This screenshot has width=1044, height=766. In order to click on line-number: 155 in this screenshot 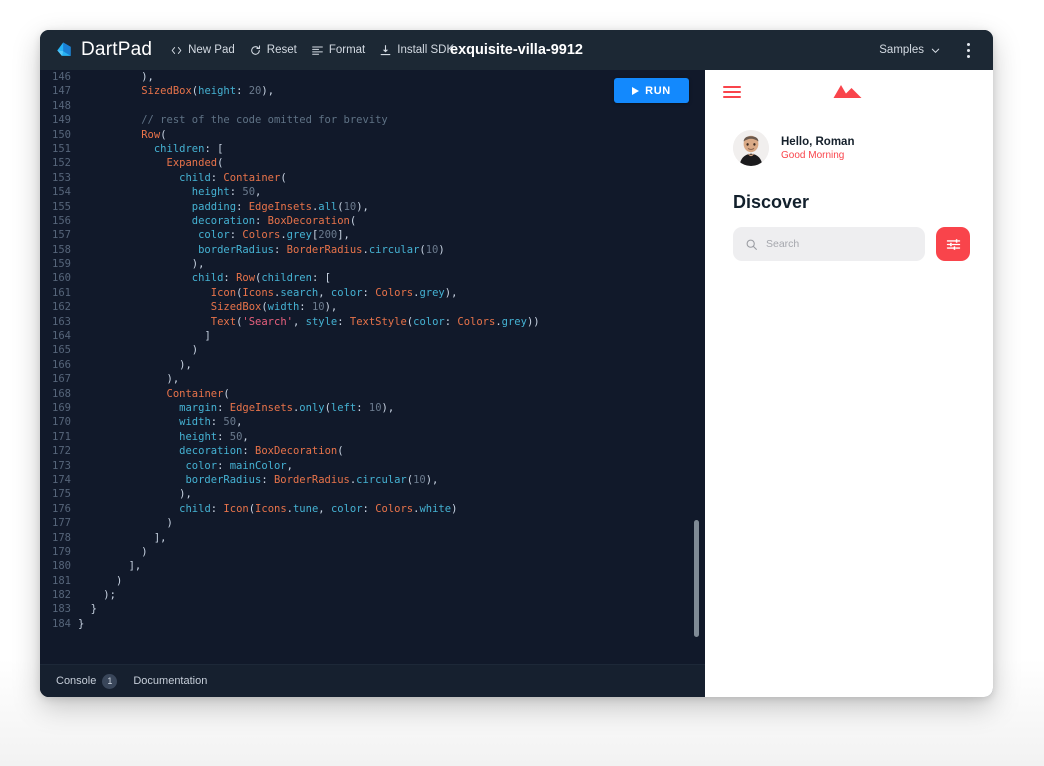, I will do `click(61, 206)`.